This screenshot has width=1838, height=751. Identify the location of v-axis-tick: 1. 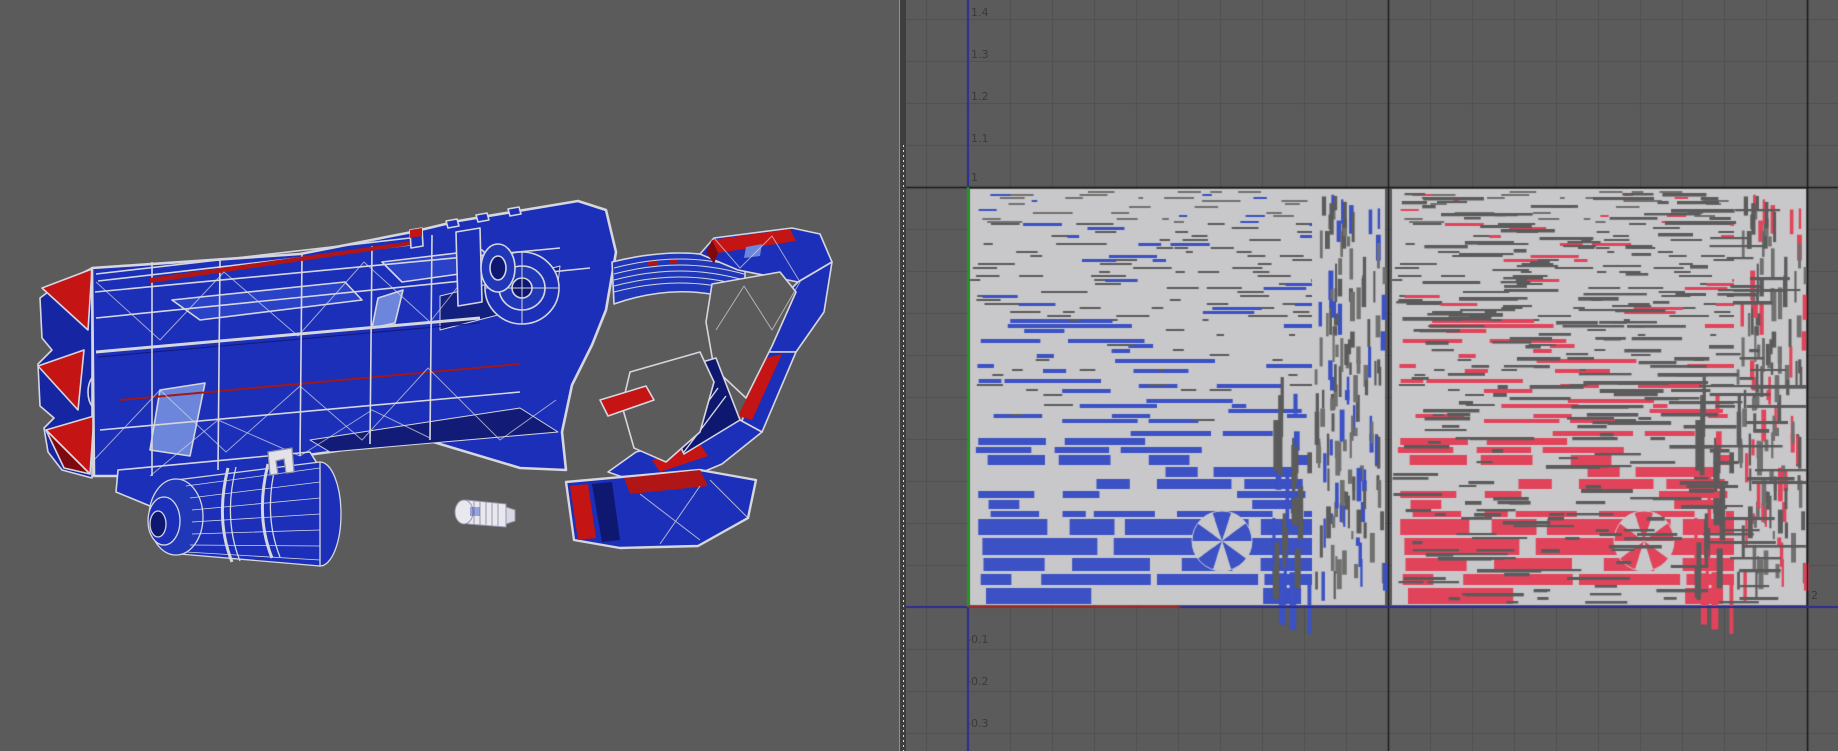
(974, 177).